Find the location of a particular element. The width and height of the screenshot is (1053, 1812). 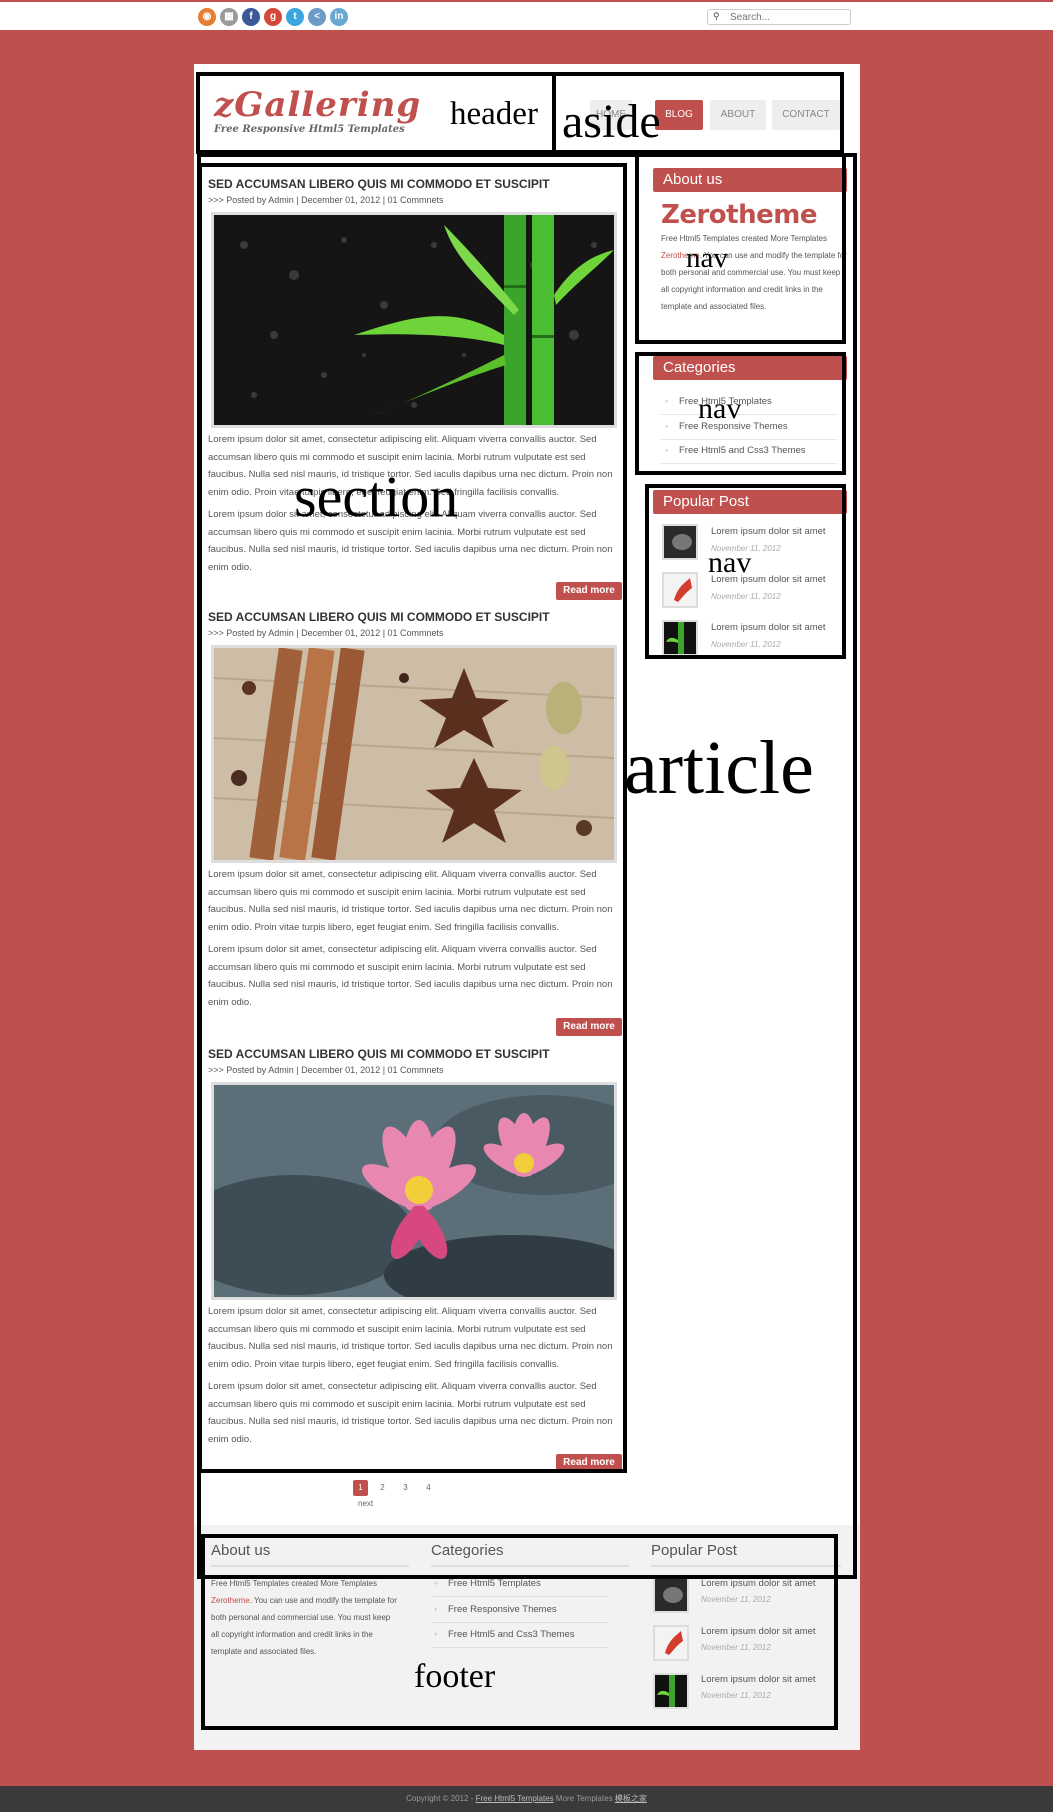

copyright-link: Free Html5 Templates is located at coordinates (515, 1798).